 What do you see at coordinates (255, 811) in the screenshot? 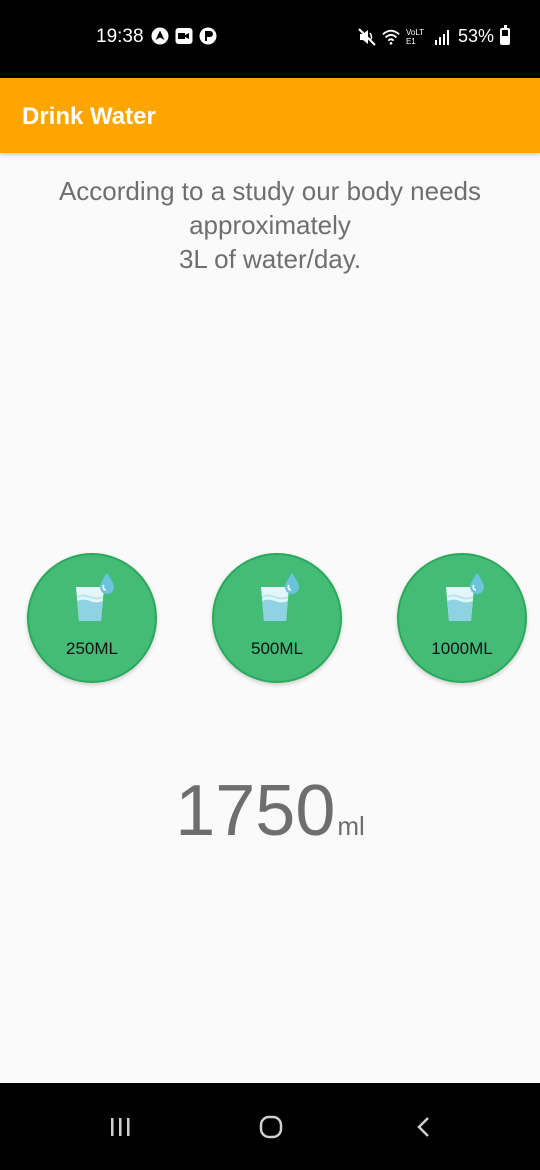
I see `total-value: 1750` at bounding box center [255, 811].